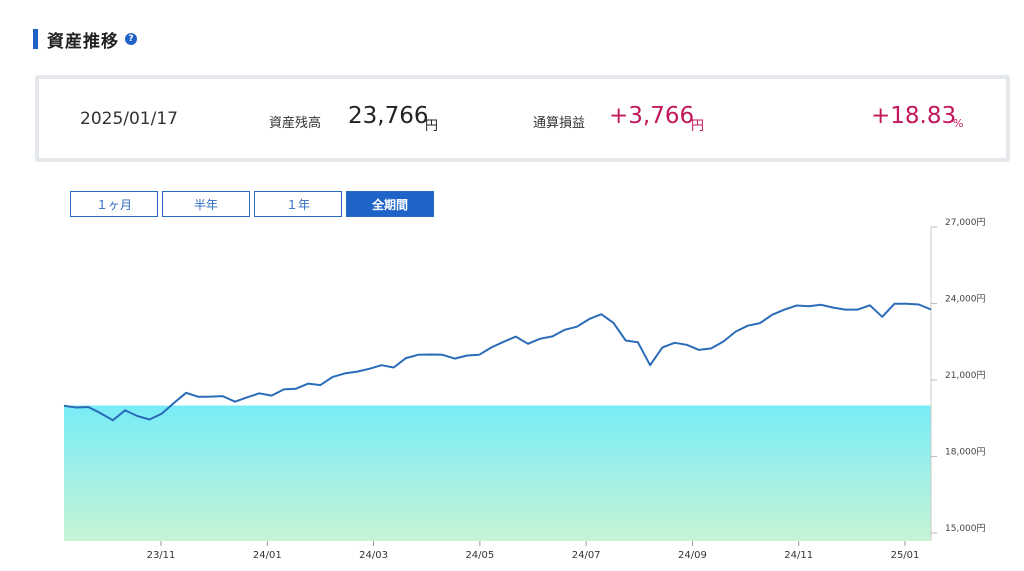 The image size is (1024, 571). Describe the element at coordinates (206, 204) in the screenshot. I see `range-button-6months: 半年` at that location.